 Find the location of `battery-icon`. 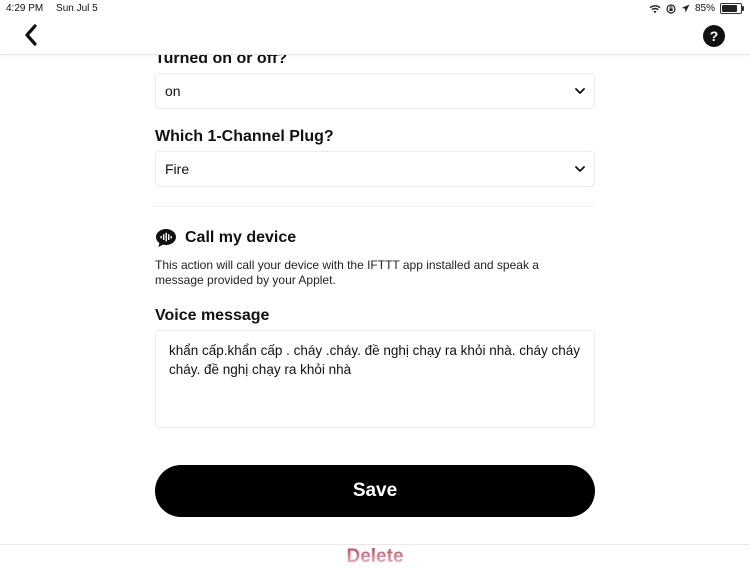

battery-icon is located at coordinates (732, 8).